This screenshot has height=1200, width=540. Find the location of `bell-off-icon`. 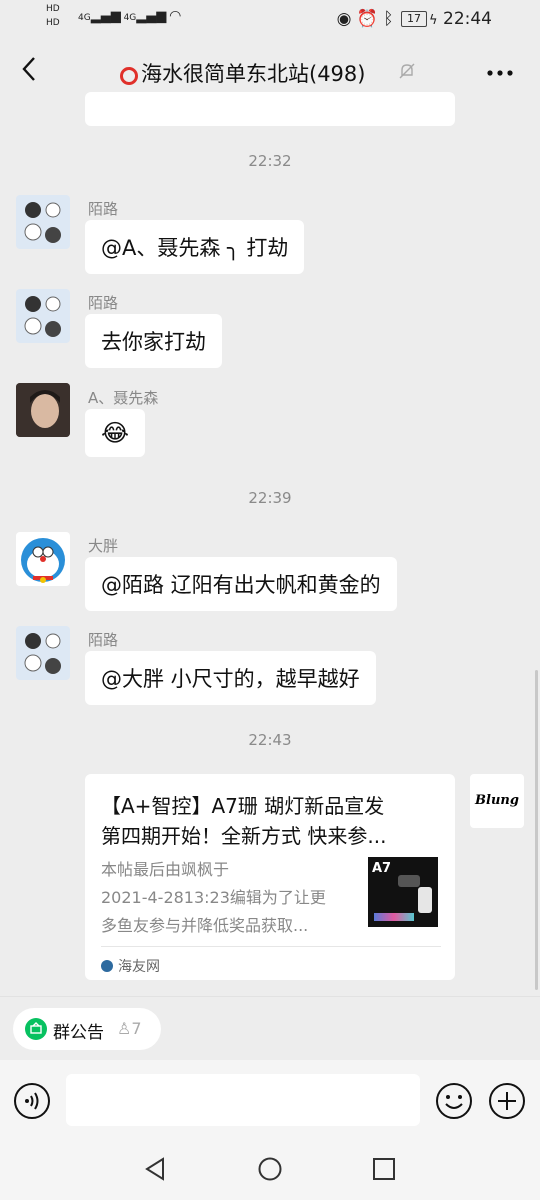

bell-off-icon is located at coordinates (407, 73).